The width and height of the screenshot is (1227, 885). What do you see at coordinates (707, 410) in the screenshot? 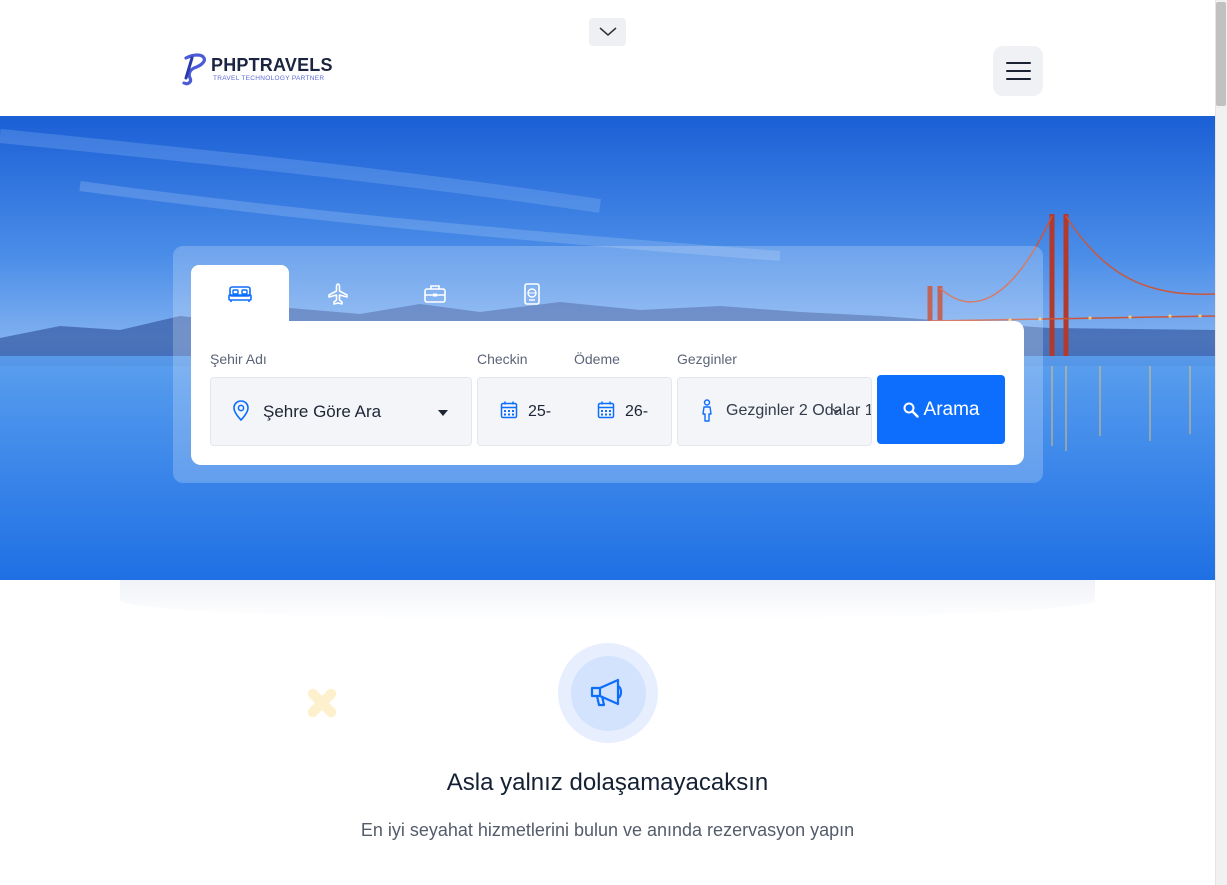
I see `person-icon` at bounding box center [707, 410].